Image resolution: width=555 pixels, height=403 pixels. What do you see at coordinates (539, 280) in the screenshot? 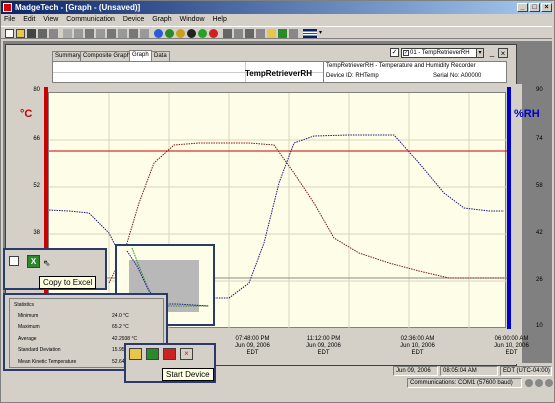
I see `right-tick: 26` at bounding box center [539, 280].